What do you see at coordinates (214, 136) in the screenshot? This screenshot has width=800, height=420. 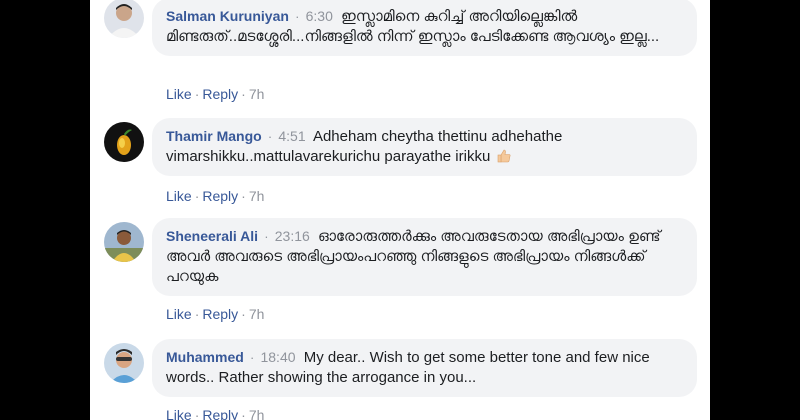 I see `comment-author: Thamir Mango` at bounding box center [214, 136].